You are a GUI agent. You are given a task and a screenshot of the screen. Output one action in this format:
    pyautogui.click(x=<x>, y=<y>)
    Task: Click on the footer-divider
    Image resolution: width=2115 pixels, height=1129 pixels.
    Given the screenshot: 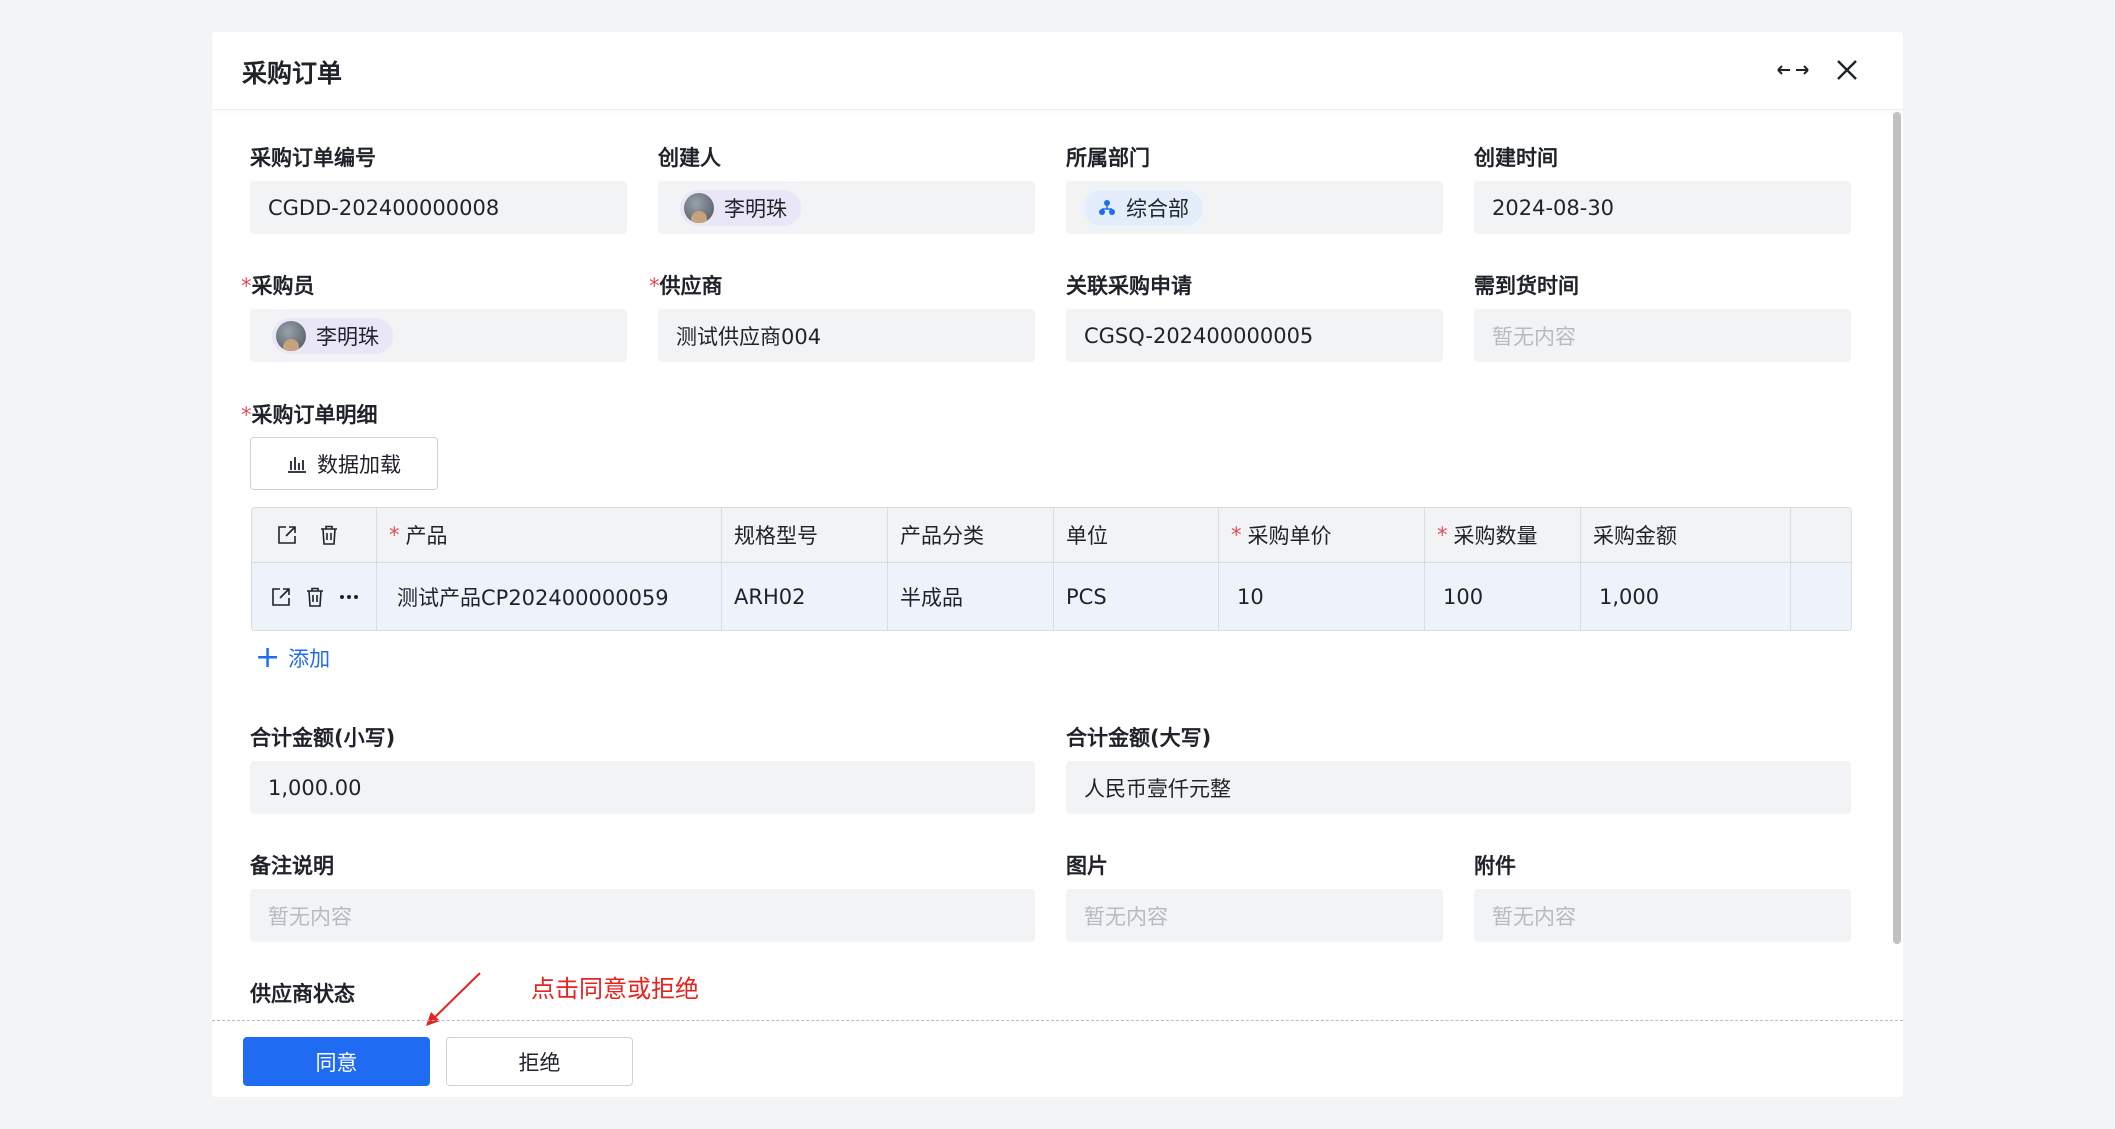 What is the action you would take?
    pyautogui.click(x=1057, y=1020)
    